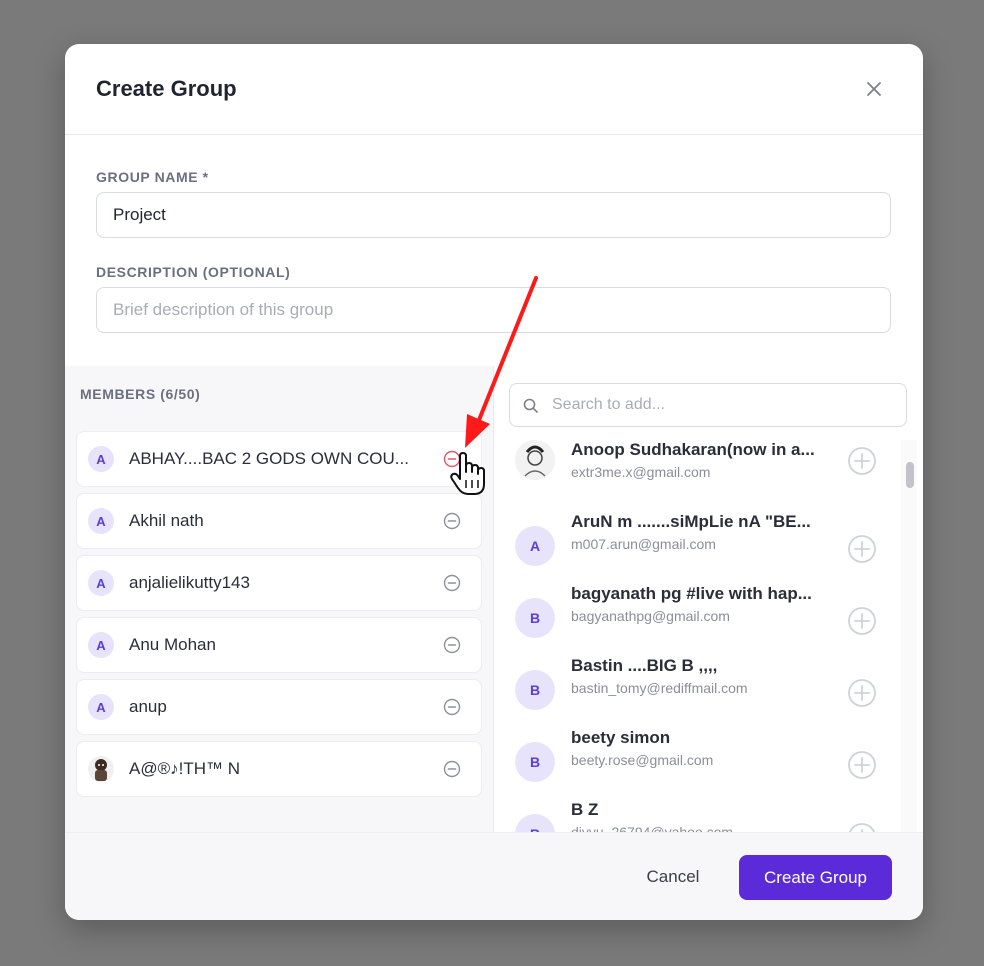 The height and width of the screenshot is (966, 984). What do you see at coordinates (501, 362) in the screenshot?
I see `annotation-arrow` at bounding box center [501, 362].